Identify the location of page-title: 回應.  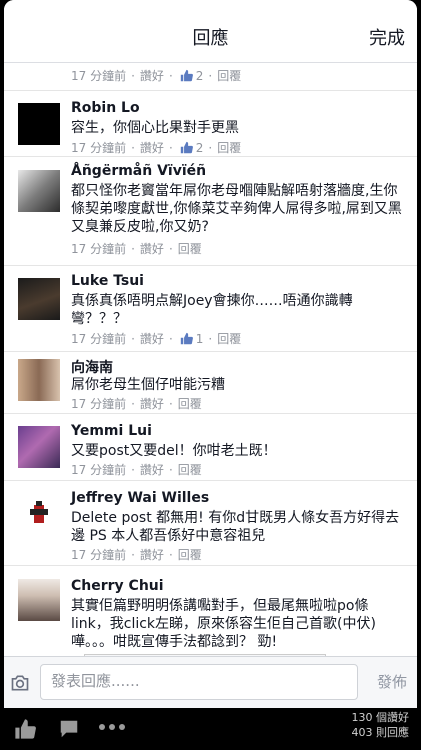
(210, 38).